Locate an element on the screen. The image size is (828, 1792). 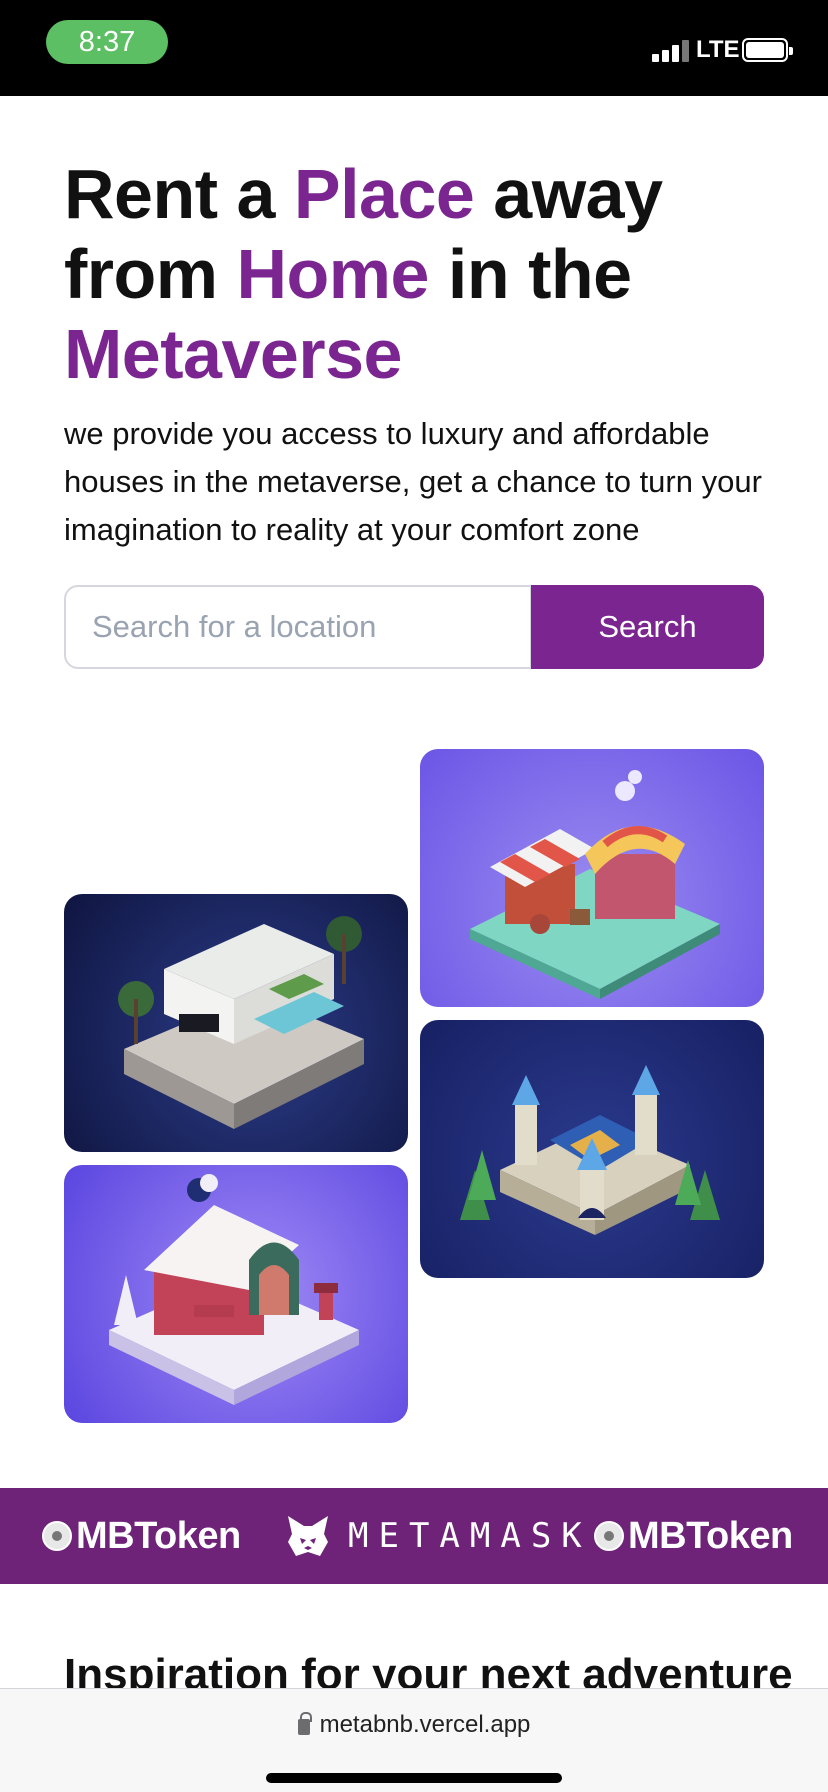
search-button: Search is located at coordinates (647, 627).